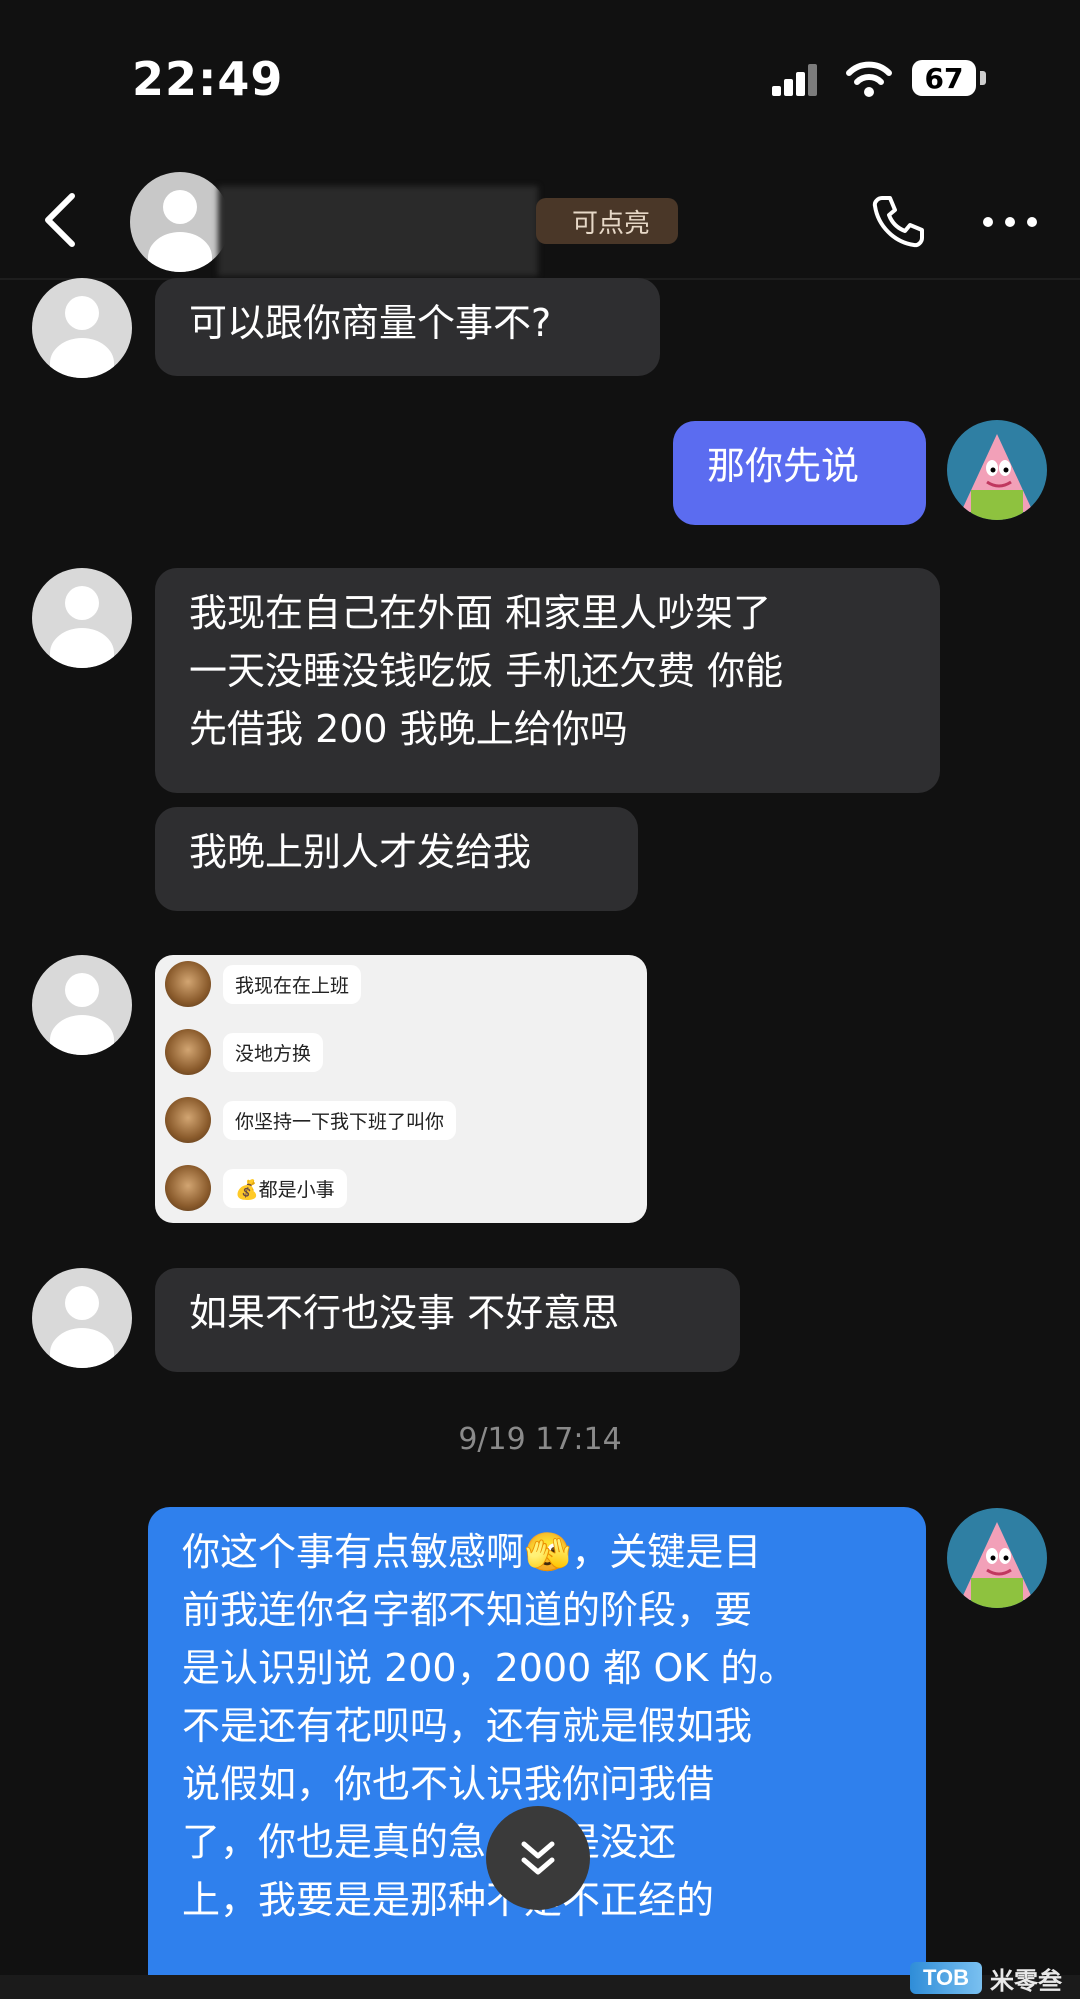 The height and width of the screenshot is (1999, 1080). I want to click on embedded-chat-text: 没地方换, so click(273, 1052).